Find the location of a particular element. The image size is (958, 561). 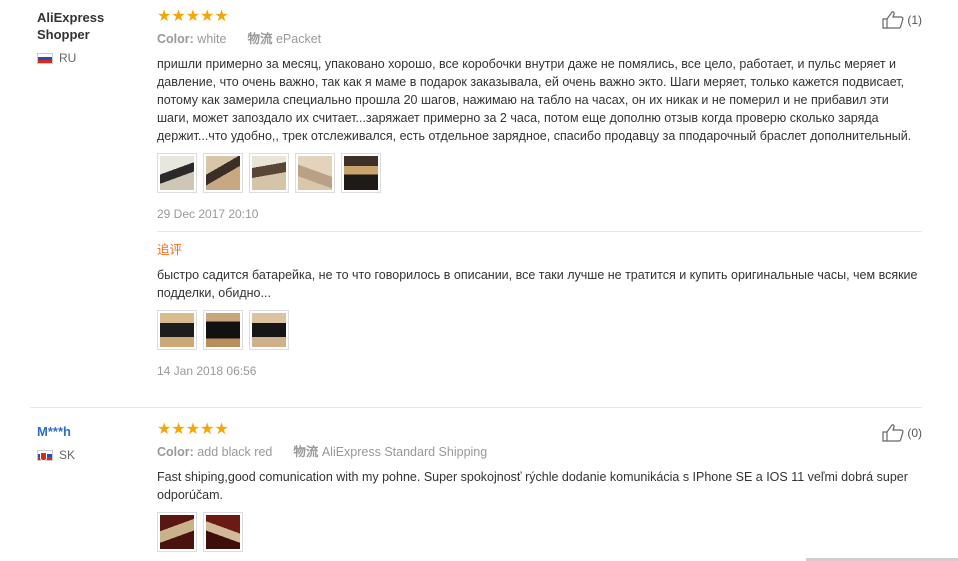

helpful-button: (0) is located at coordinates (902, 433).